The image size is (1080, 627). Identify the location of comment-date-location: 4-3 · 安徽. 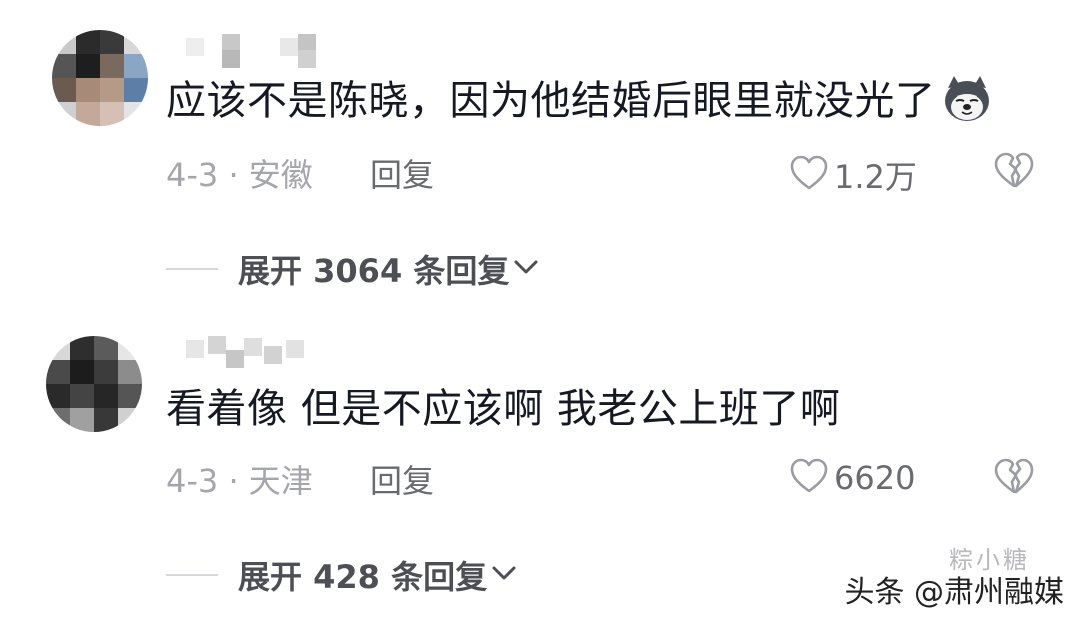
(239, 175).